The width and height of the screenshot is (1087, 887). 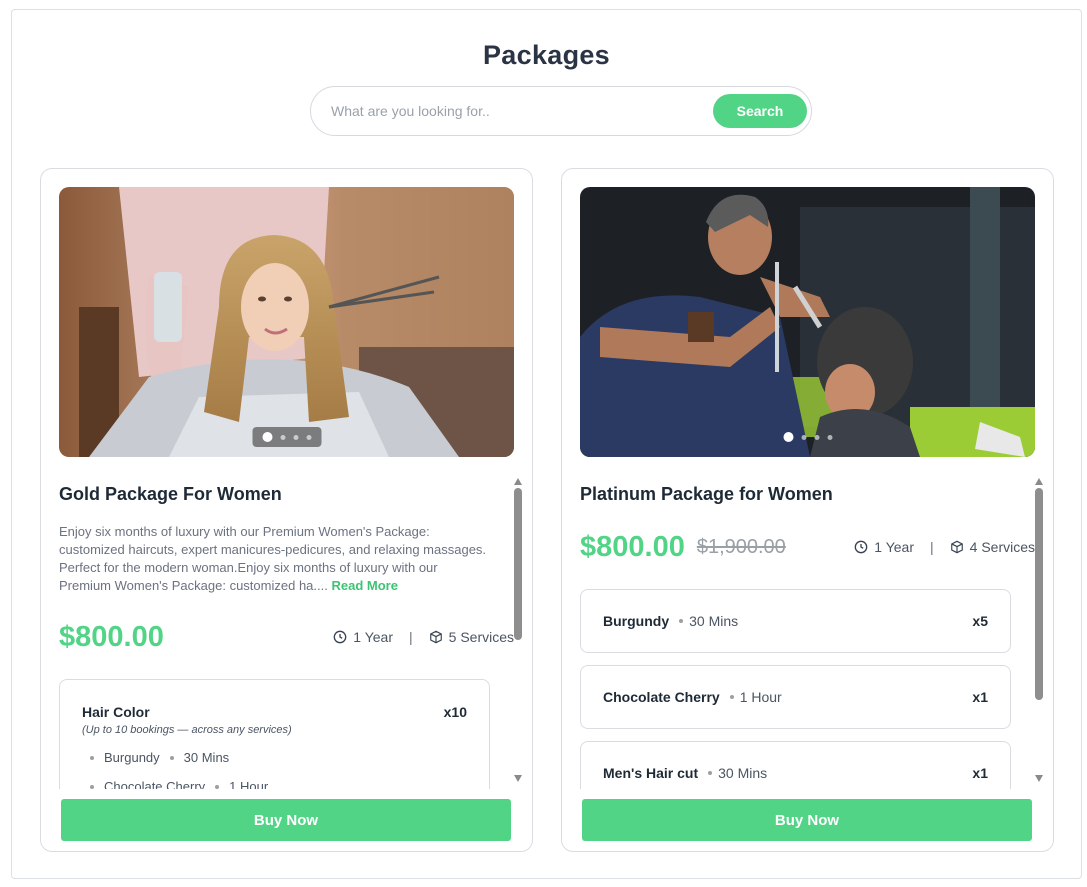 I want to click on service-qty: x5, so click(x=980, y=621).